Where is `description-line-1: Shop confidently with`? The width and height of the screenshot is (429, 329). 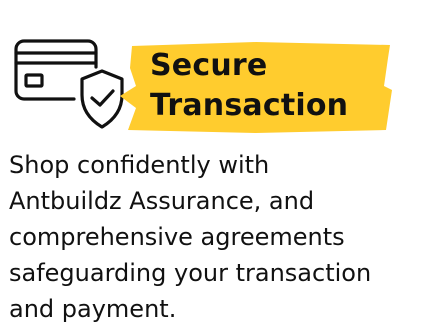 description-line-1: Shop confidently with is located at coordinates (139, 165).